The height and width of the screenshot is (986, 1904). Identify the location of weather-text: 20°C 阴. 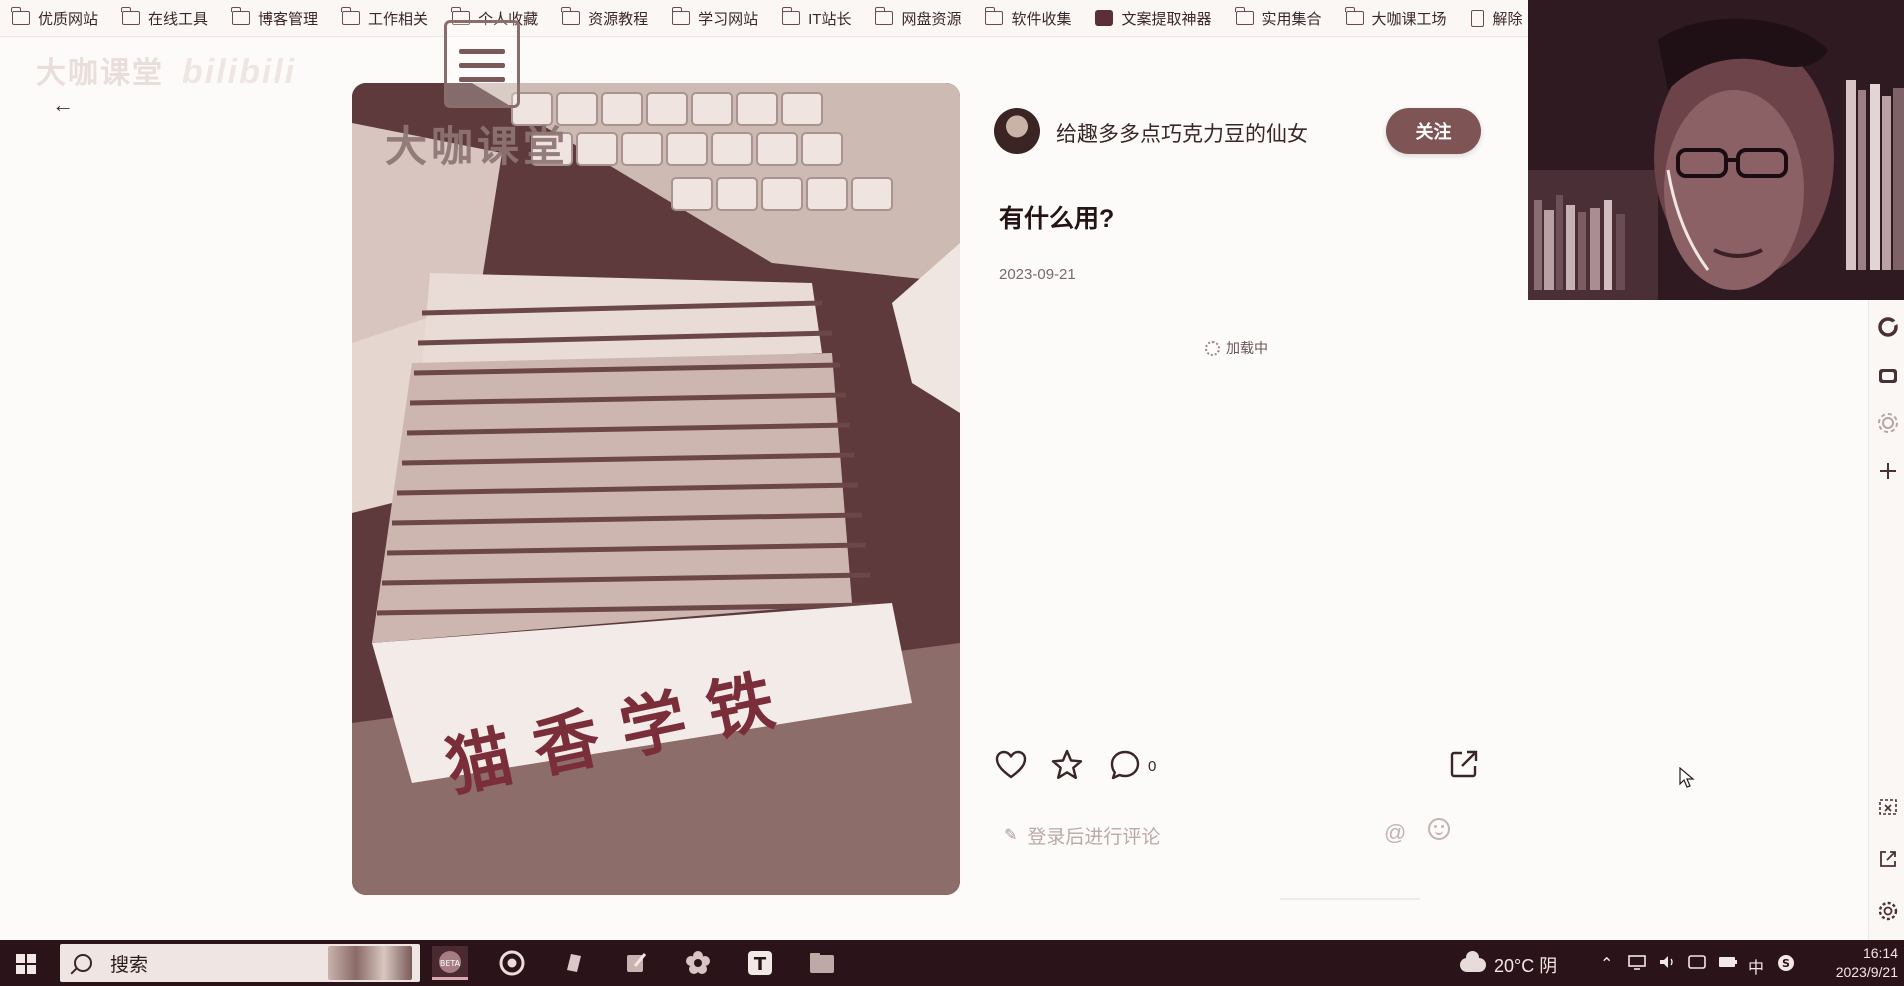
(1526, 966).